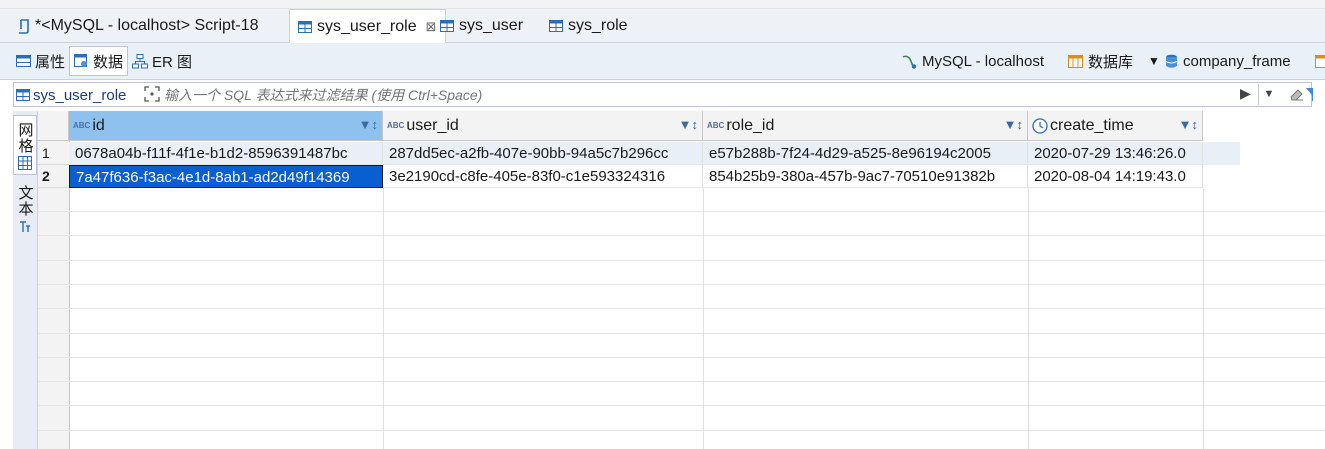  What do you see at coordinates (1171, 61) in the screenshot?
I see `schema-icon` at bounding box center [1171, 61].